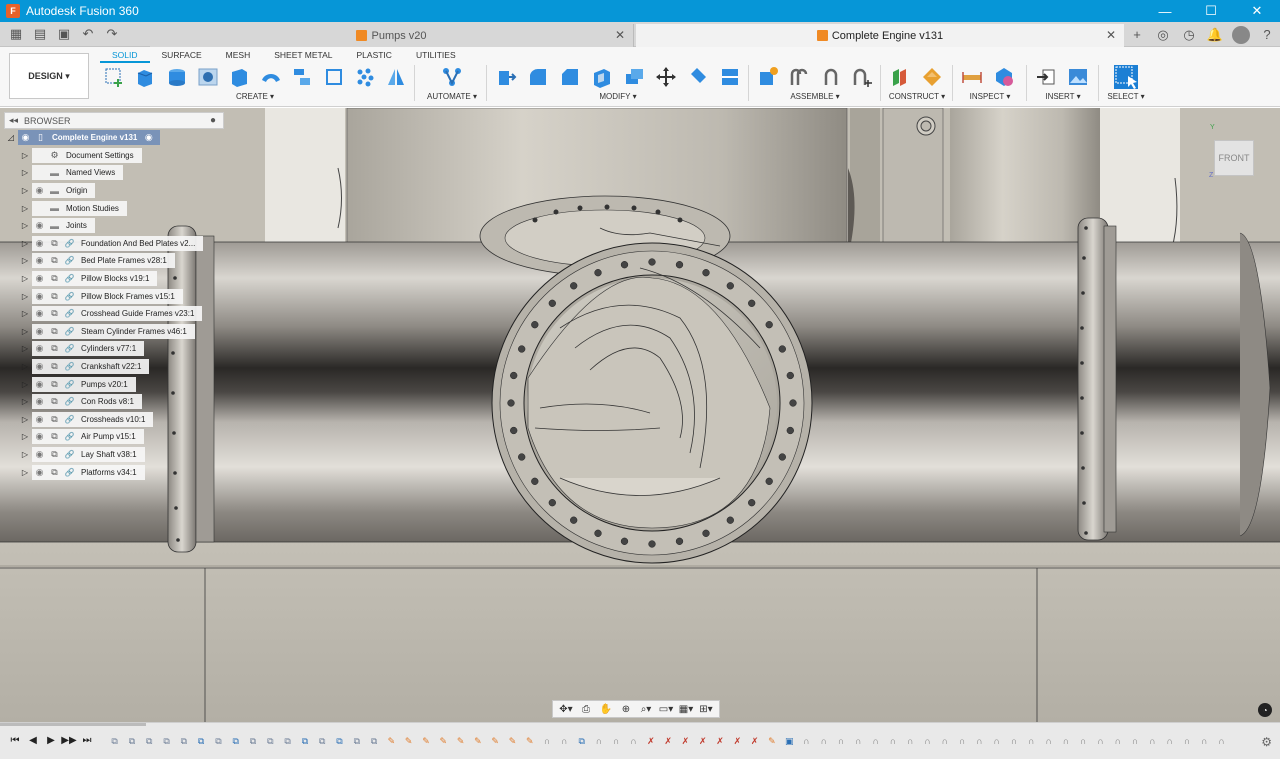 The image size is (1280, 759). Describe the element at coordinates (1215, 35) in the screenshot. I see `notifications-icon: 🔔` at that location.